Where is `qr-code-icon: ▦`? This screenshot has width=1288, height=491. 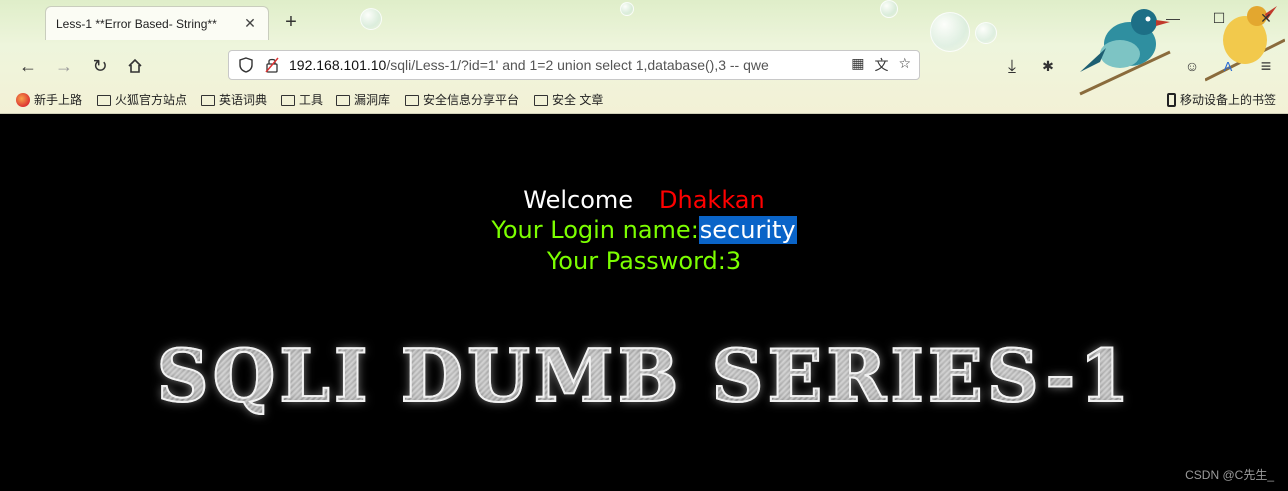 qr-code-icon: ▦ is located at coordinates (857, 65).